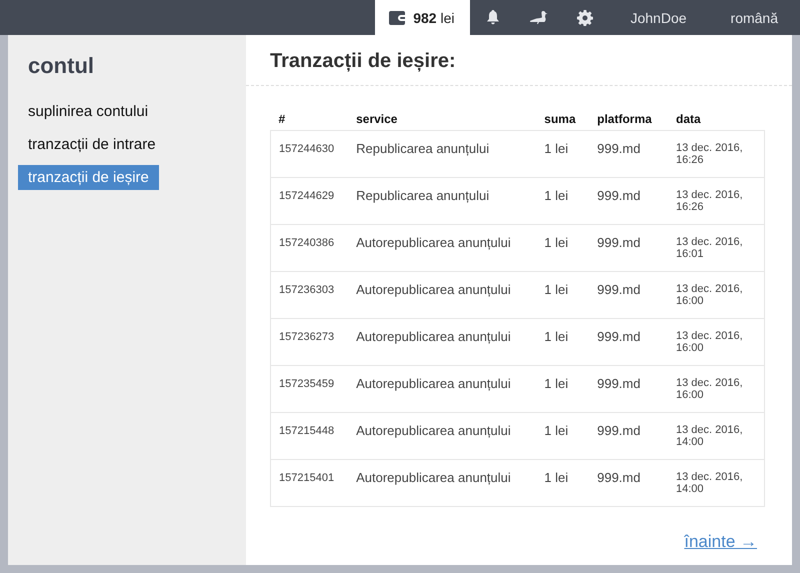  I want to click on sidebar-title: contul, so click(61, 66).